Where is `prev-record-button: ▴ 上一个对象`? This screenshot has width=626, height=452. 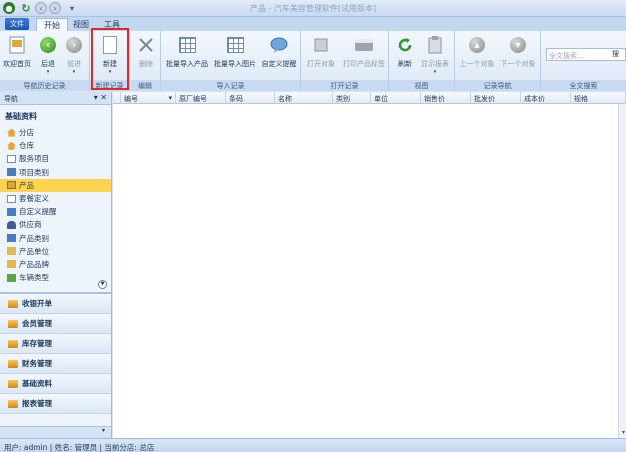
prev-record-button: ▴ 上一个对象 is located at coordinates (477, 55).